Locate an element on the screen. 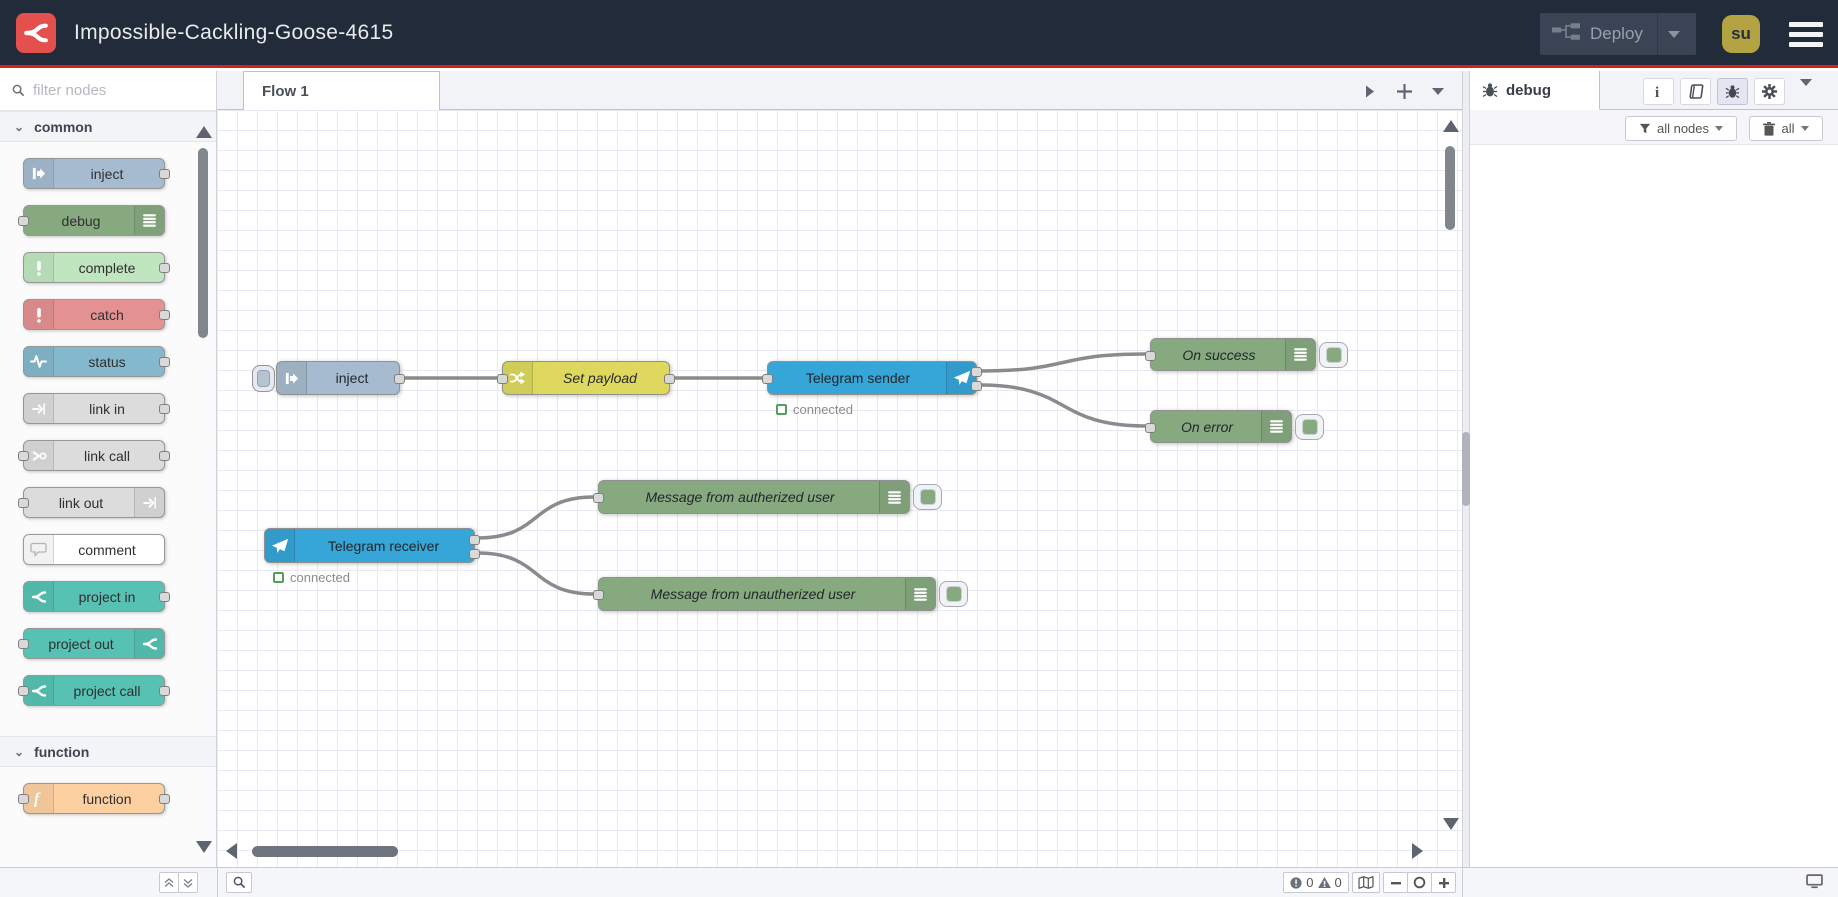  canvas-scroll-down is located at coordinates (1451, 824).